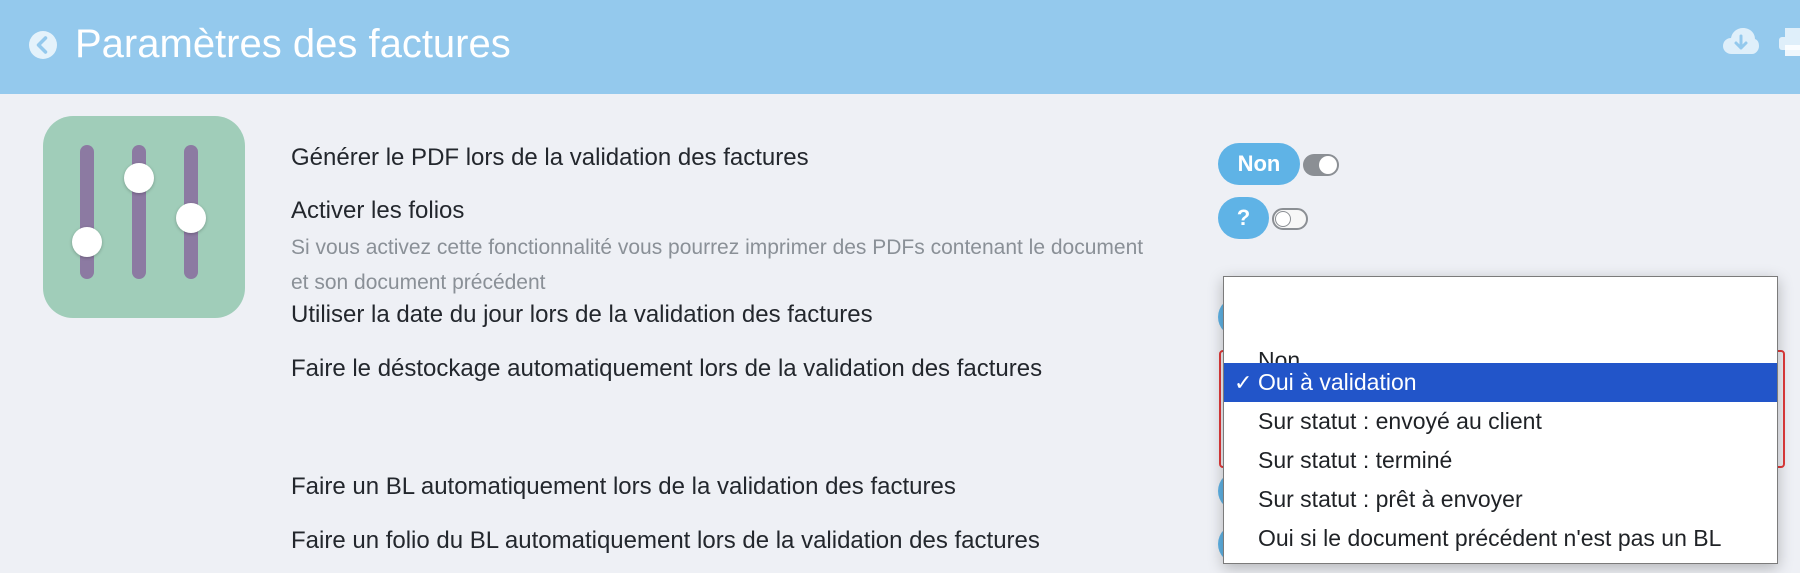 The image size is (1800, 573). What do you see at coordinates (1243, 218) in the screenshot?
I see `help-pill: ?` at bounding box center [1243, 218].